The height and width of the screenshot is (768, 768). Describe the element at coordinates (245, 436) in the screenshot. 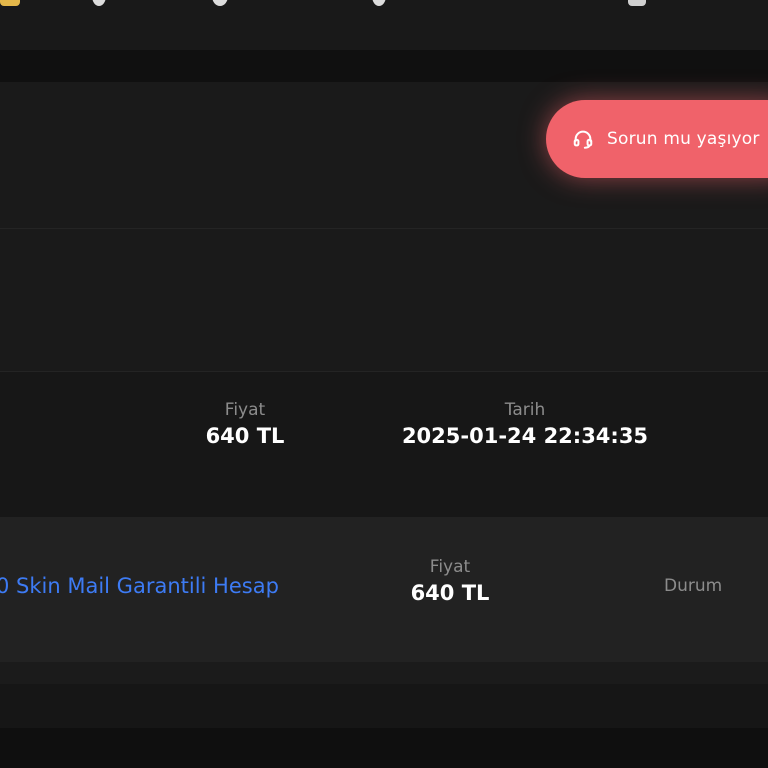

I see `order-price-value: 640 TL` at that location.